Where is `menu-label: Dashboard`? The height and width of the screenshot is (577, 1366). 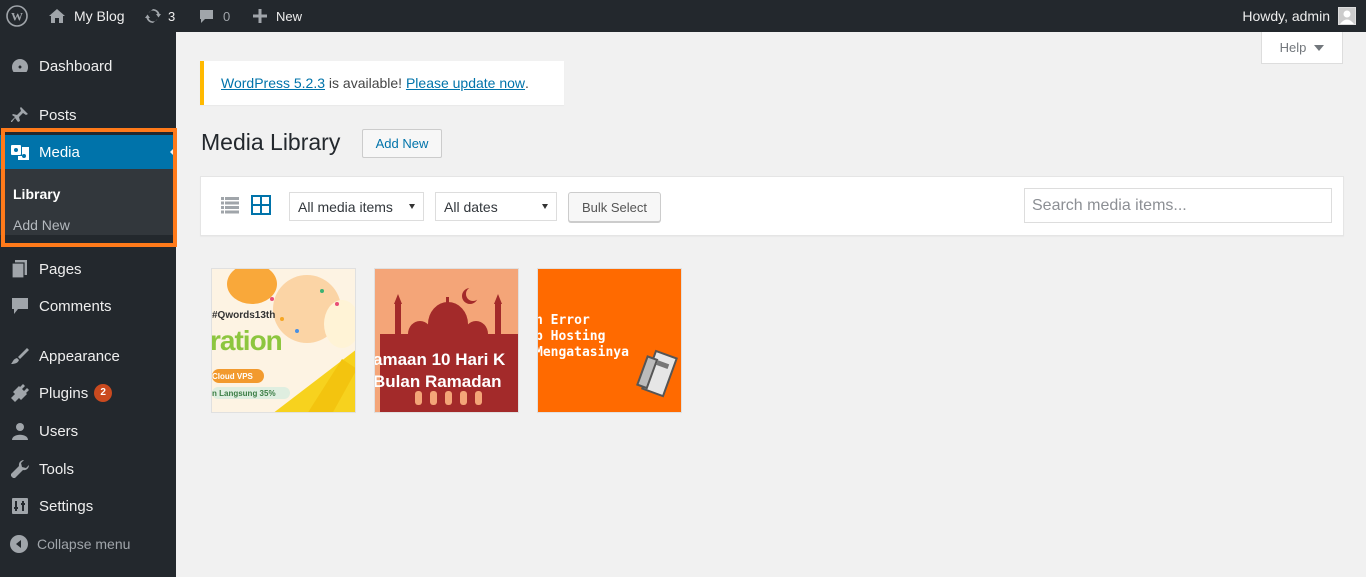
menu-label: Dashboard is located at coordinates (76, 66).